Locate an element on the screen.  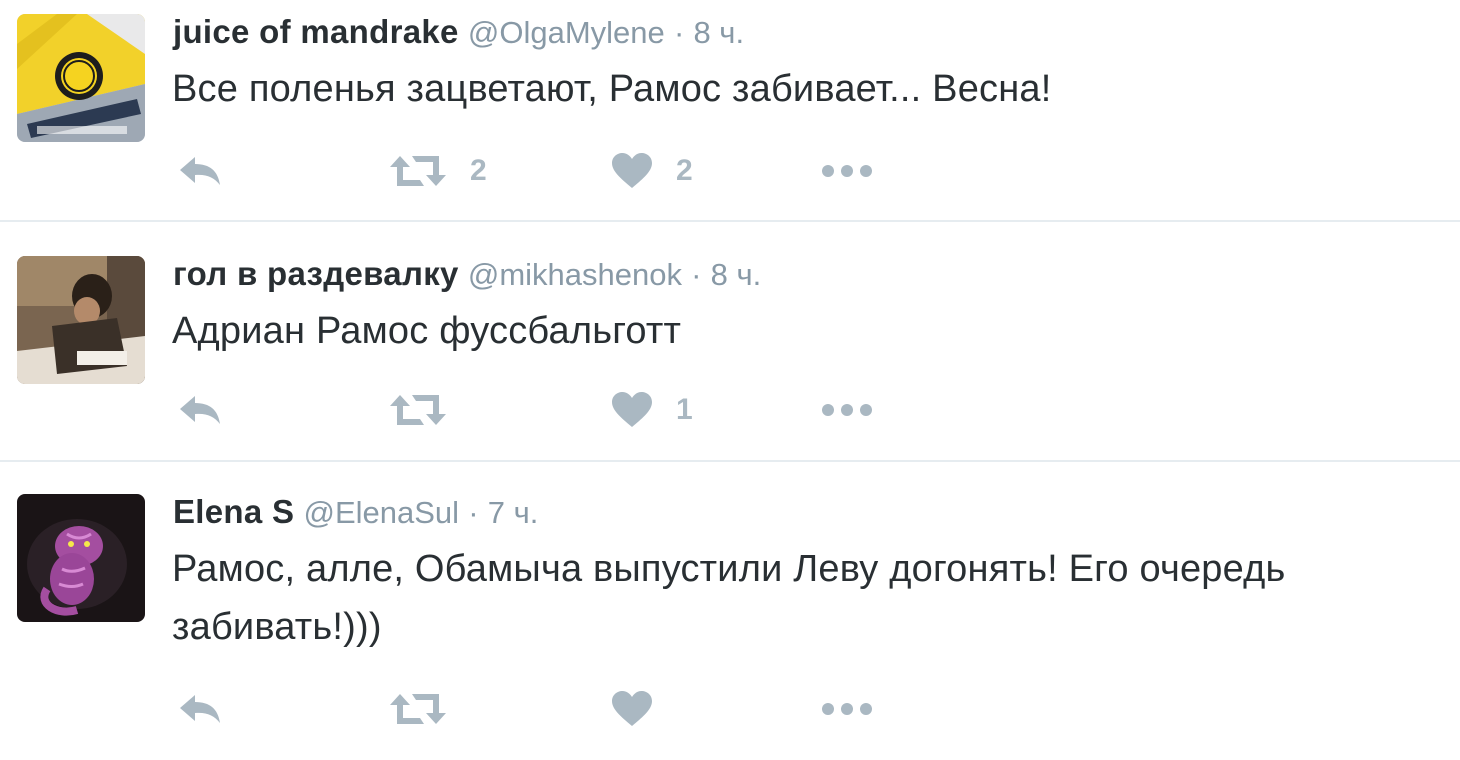
tweet-header: juice of mandrake @OlgaMylene · 8 ч. is located at coordinates (458, 32).